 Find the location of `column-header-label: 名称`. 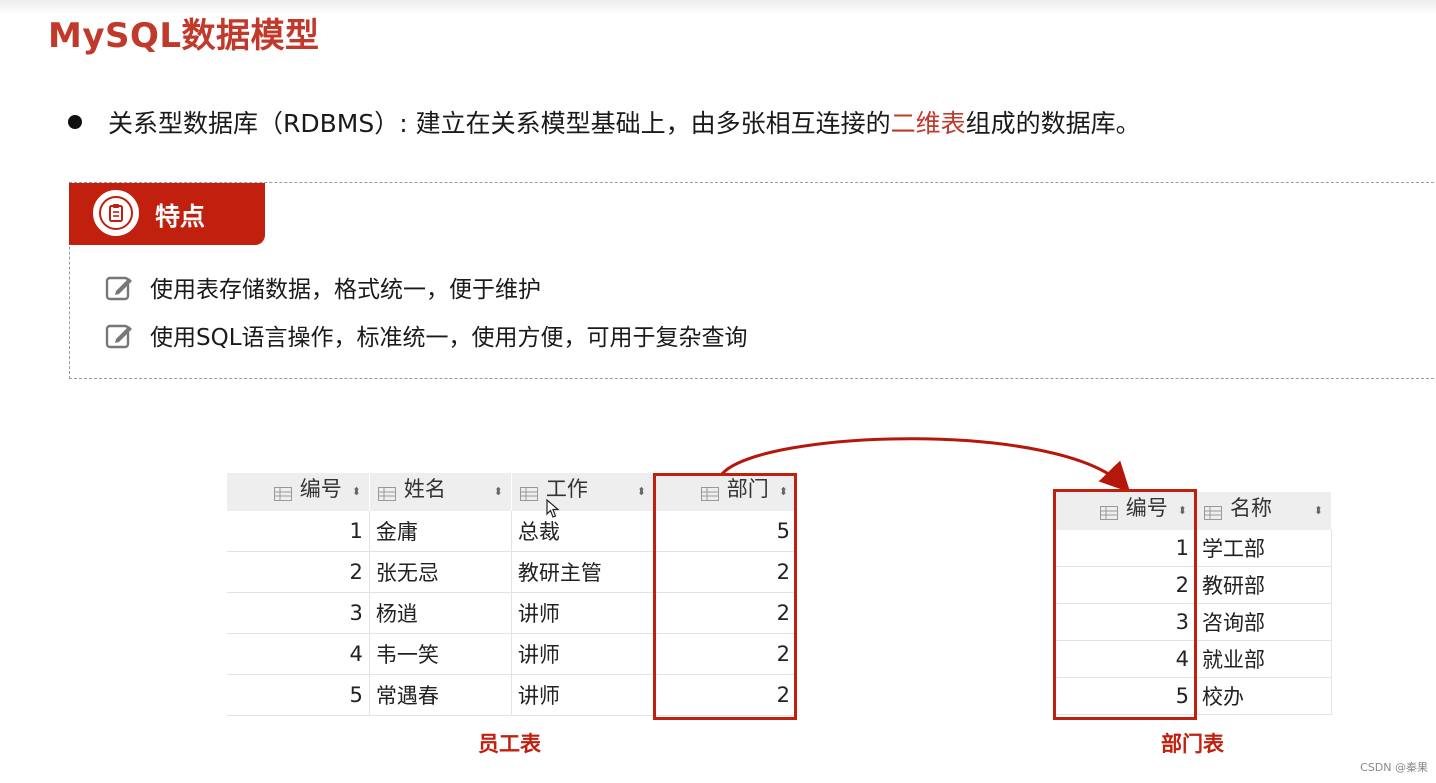

column-header-label: 名称 is located at coordinates (1250, 508).